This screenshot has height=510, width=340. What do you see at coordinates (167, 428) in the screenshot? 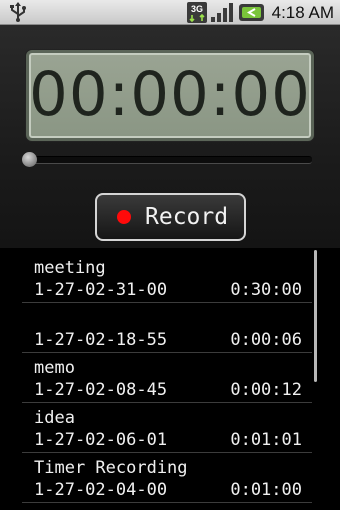
I see `list-item: idea 1-27-02-06-01 0:01:01` at bounding box center [167, 428].